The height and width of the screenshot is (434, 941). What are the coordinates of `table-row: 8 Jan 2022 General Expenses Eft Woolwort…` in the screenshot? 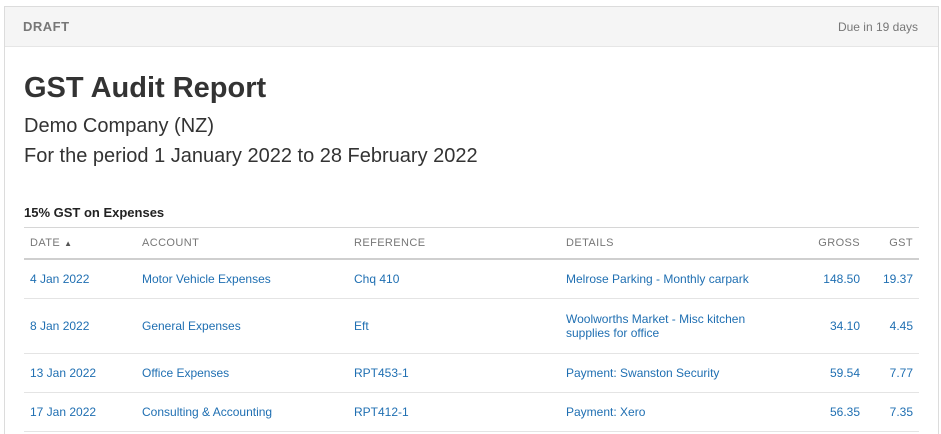 It's located at (471, 326).